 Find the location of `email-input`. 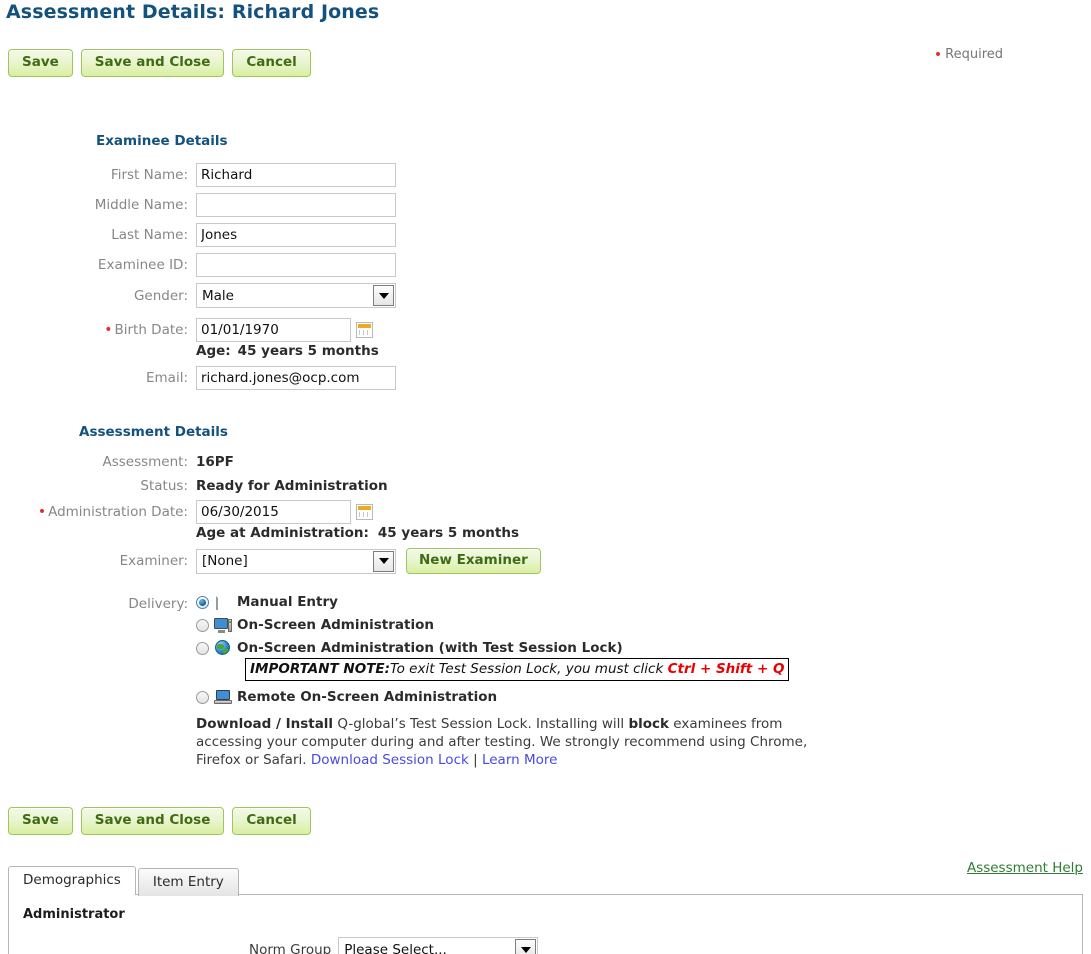

email-input is located at coordinates (296, 378).